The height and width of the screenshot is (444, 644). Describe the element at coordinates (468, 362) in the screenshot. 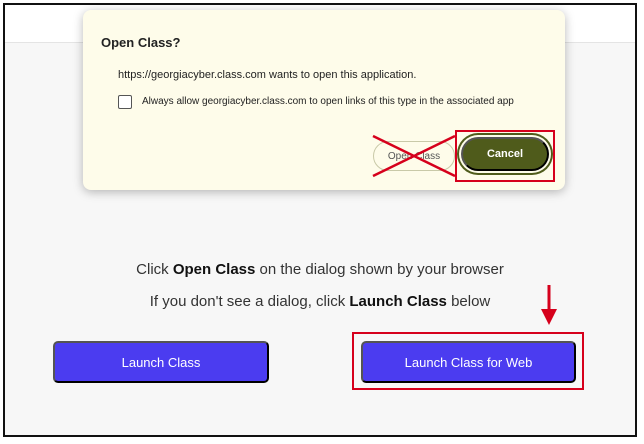

I see `launch-class-for-web-button: Launch Class for Web` at that location.